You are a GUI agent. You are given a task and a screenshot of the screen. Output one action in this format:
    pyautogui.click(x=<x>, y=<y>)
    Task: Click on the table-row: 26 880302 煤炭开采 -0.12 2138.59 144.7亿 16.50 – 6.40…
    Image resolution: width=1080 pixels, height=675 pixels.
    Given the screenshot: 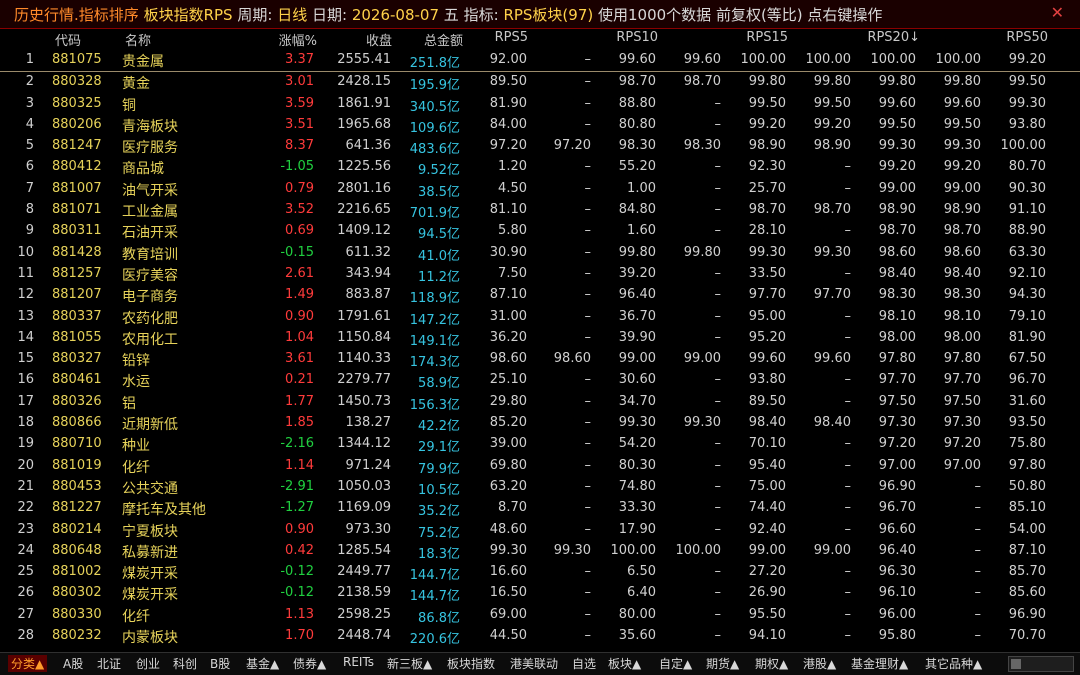 What is the action you would take?
    pyautogui.click(x=540, y=593)
    